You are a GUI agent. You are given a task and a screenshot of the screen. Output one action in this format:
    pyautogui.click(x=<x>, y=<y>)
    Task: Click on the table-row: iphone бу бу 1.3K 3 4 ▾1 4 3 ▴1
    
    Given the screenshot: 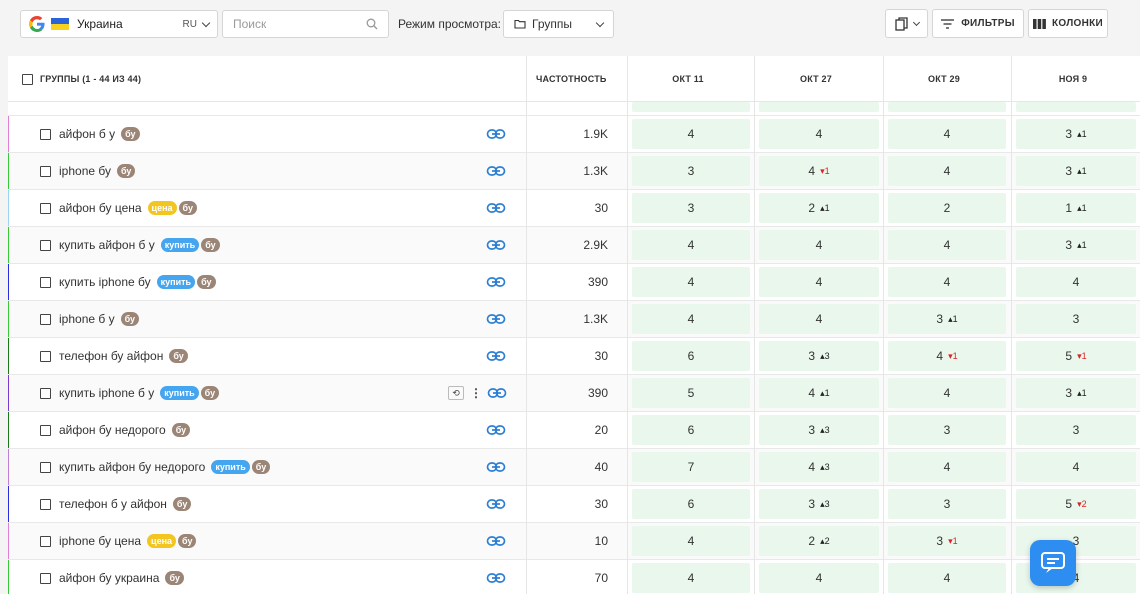 What is the action you would take?
    pyautogui.click(x=574, y=171)
    